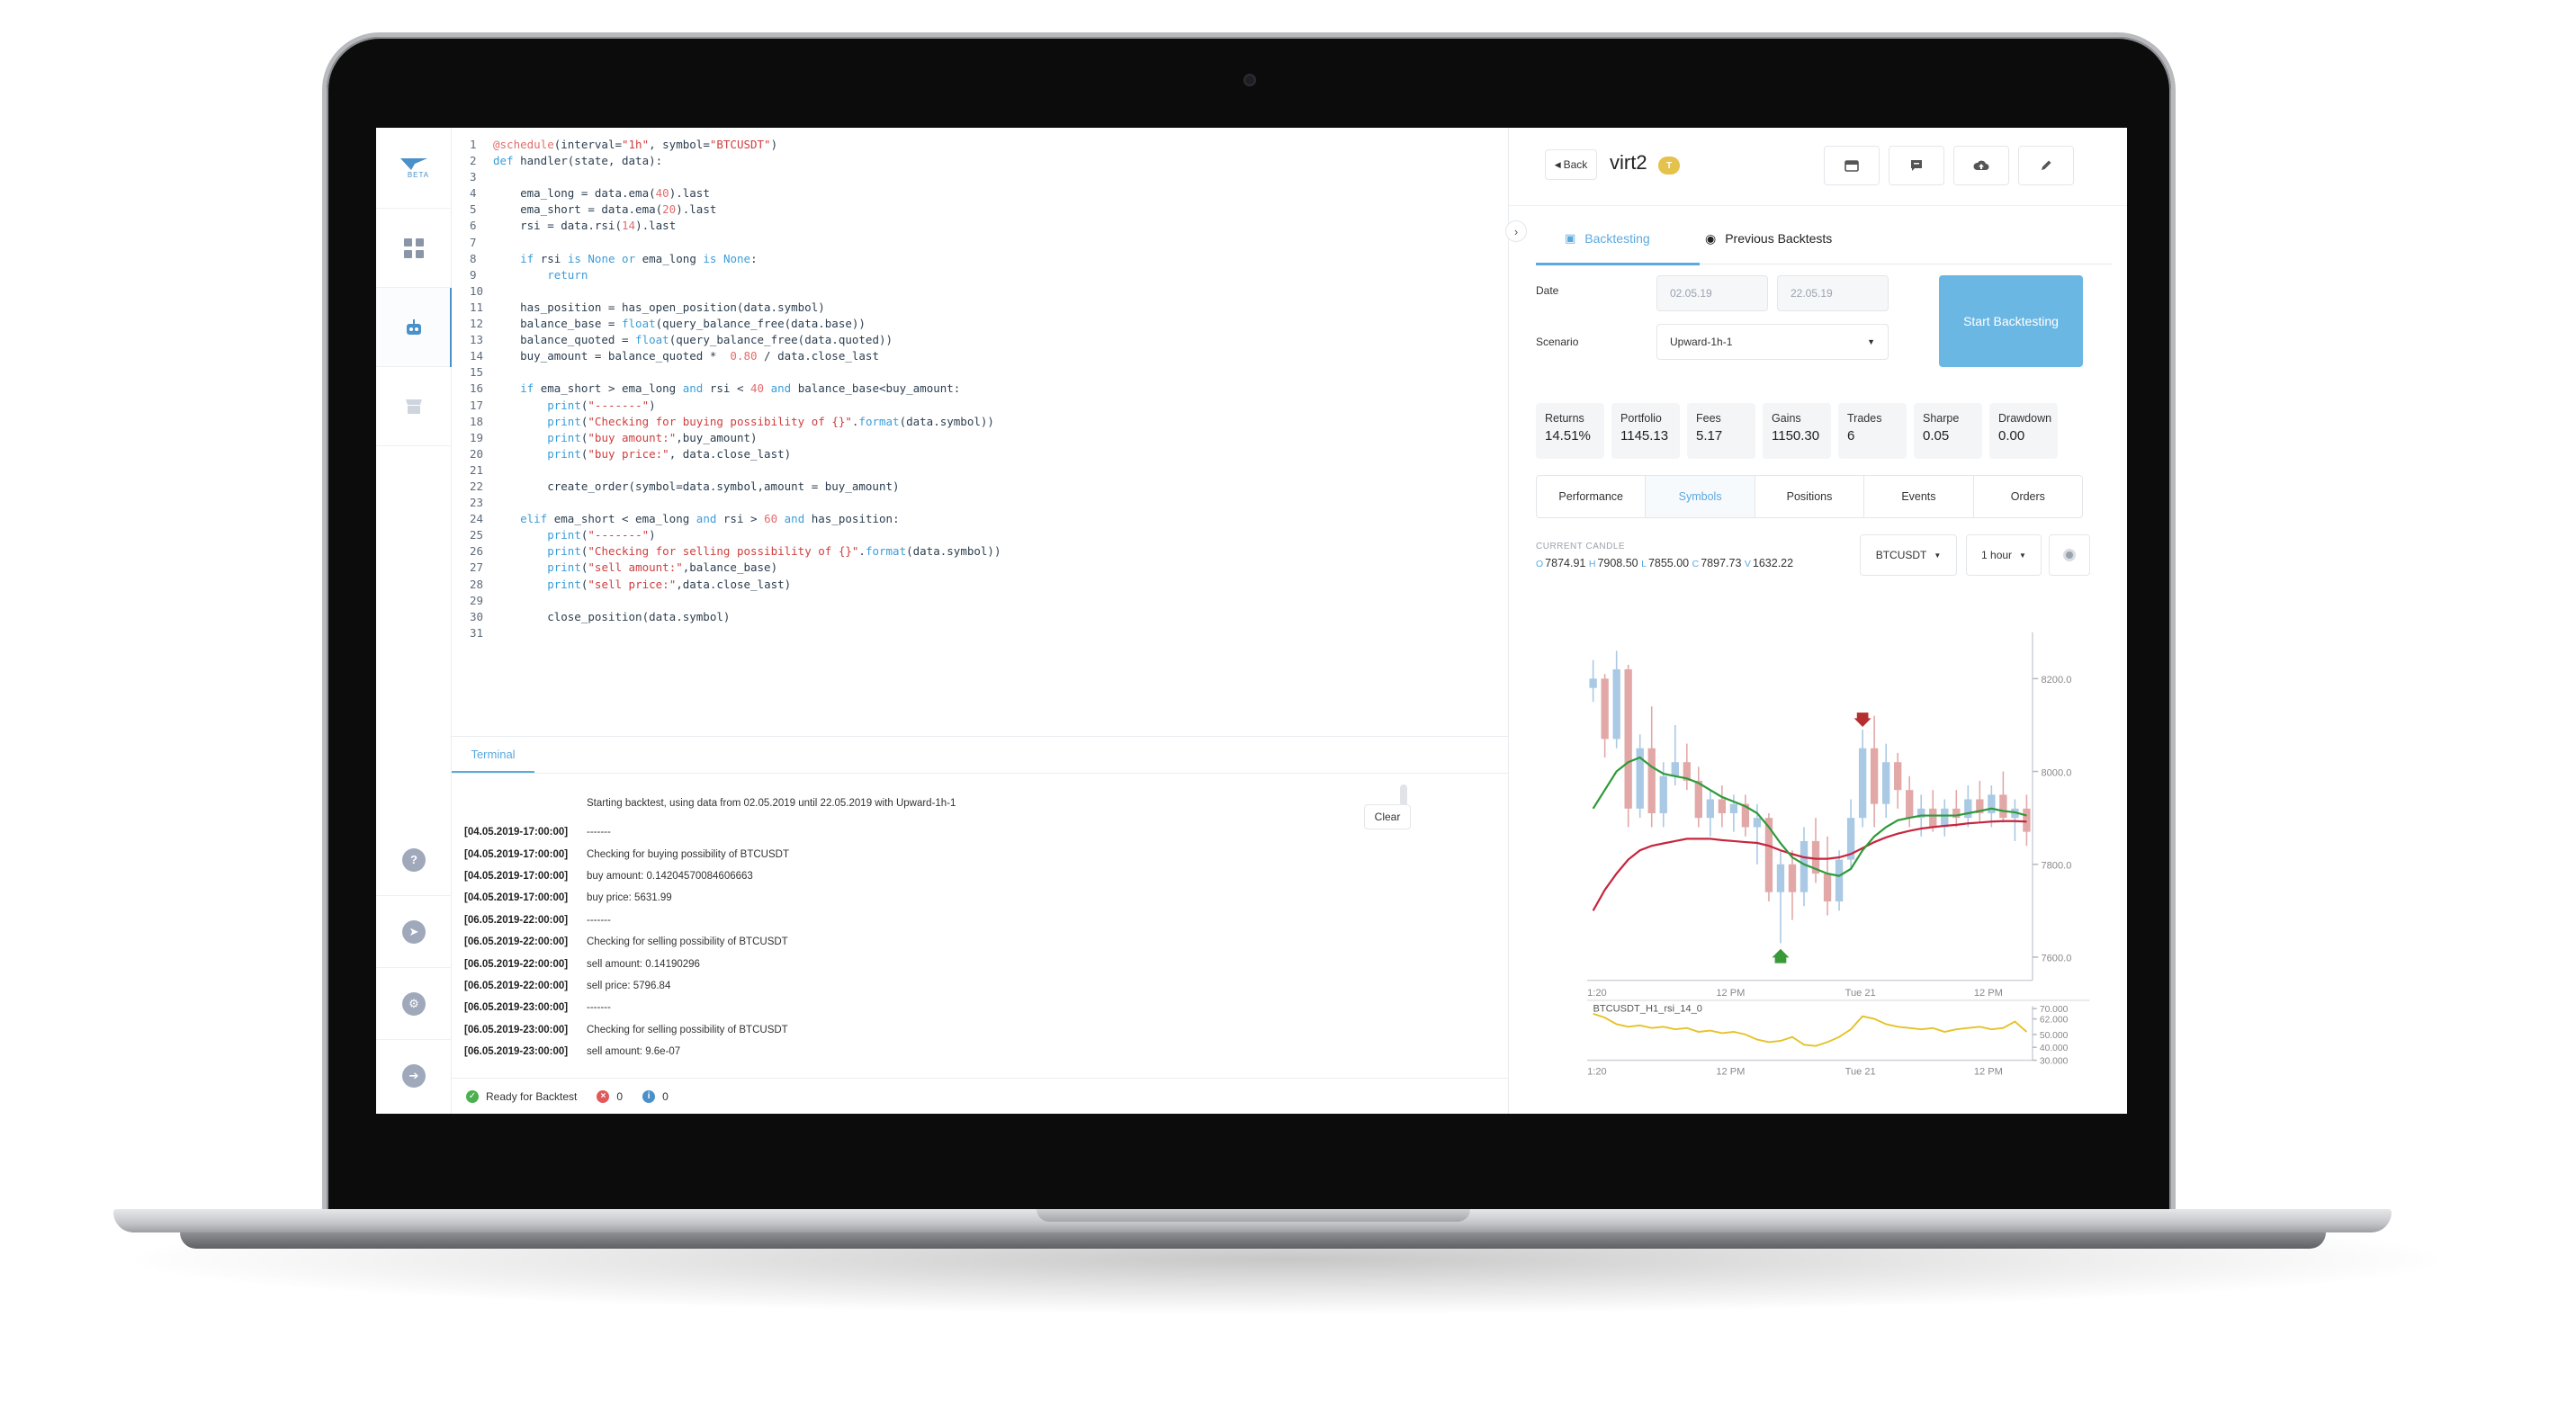  Describe the element at coordinates (1516, 231) in the screenshot. I see `collapse-panel-button: ›` at that location.